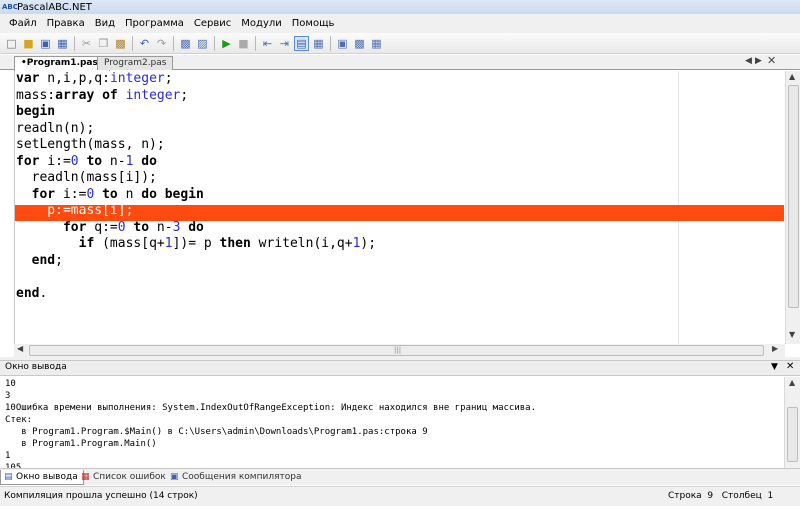  What do you see at coordinates (8, 396) in the screenshot?
I see `output-line: 3` at bounding box center [8, 396].